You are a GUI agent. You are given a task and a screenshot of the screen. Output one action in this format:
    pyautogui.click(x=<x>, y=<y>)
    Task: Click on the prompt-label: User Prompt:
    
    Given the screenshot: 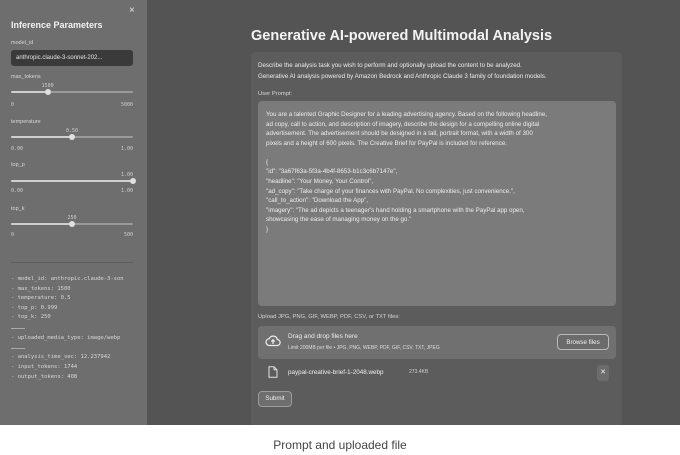 What is the action you would take?
    pyautogui.click(x=275, y=94)
    